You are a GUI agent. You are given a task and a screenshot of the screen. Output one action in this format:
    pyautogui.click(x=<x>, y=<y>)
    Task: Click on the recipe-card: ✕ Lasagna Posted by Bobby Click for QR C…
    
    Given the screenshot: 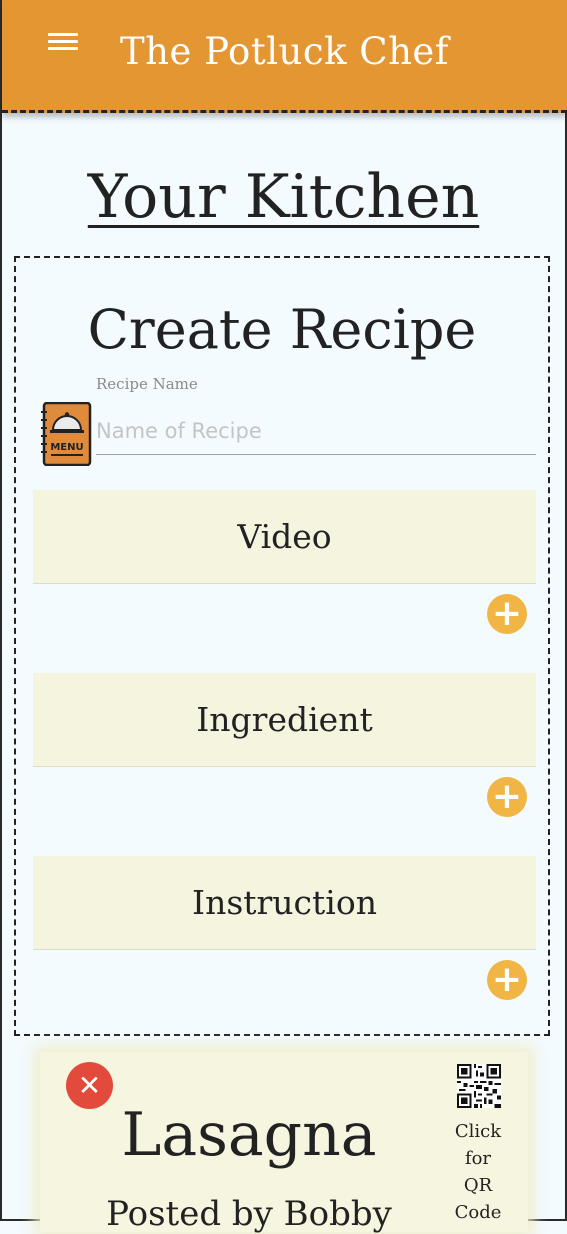 What is the action you would take?
    pyautogui.click(x=284, y=1143)
    